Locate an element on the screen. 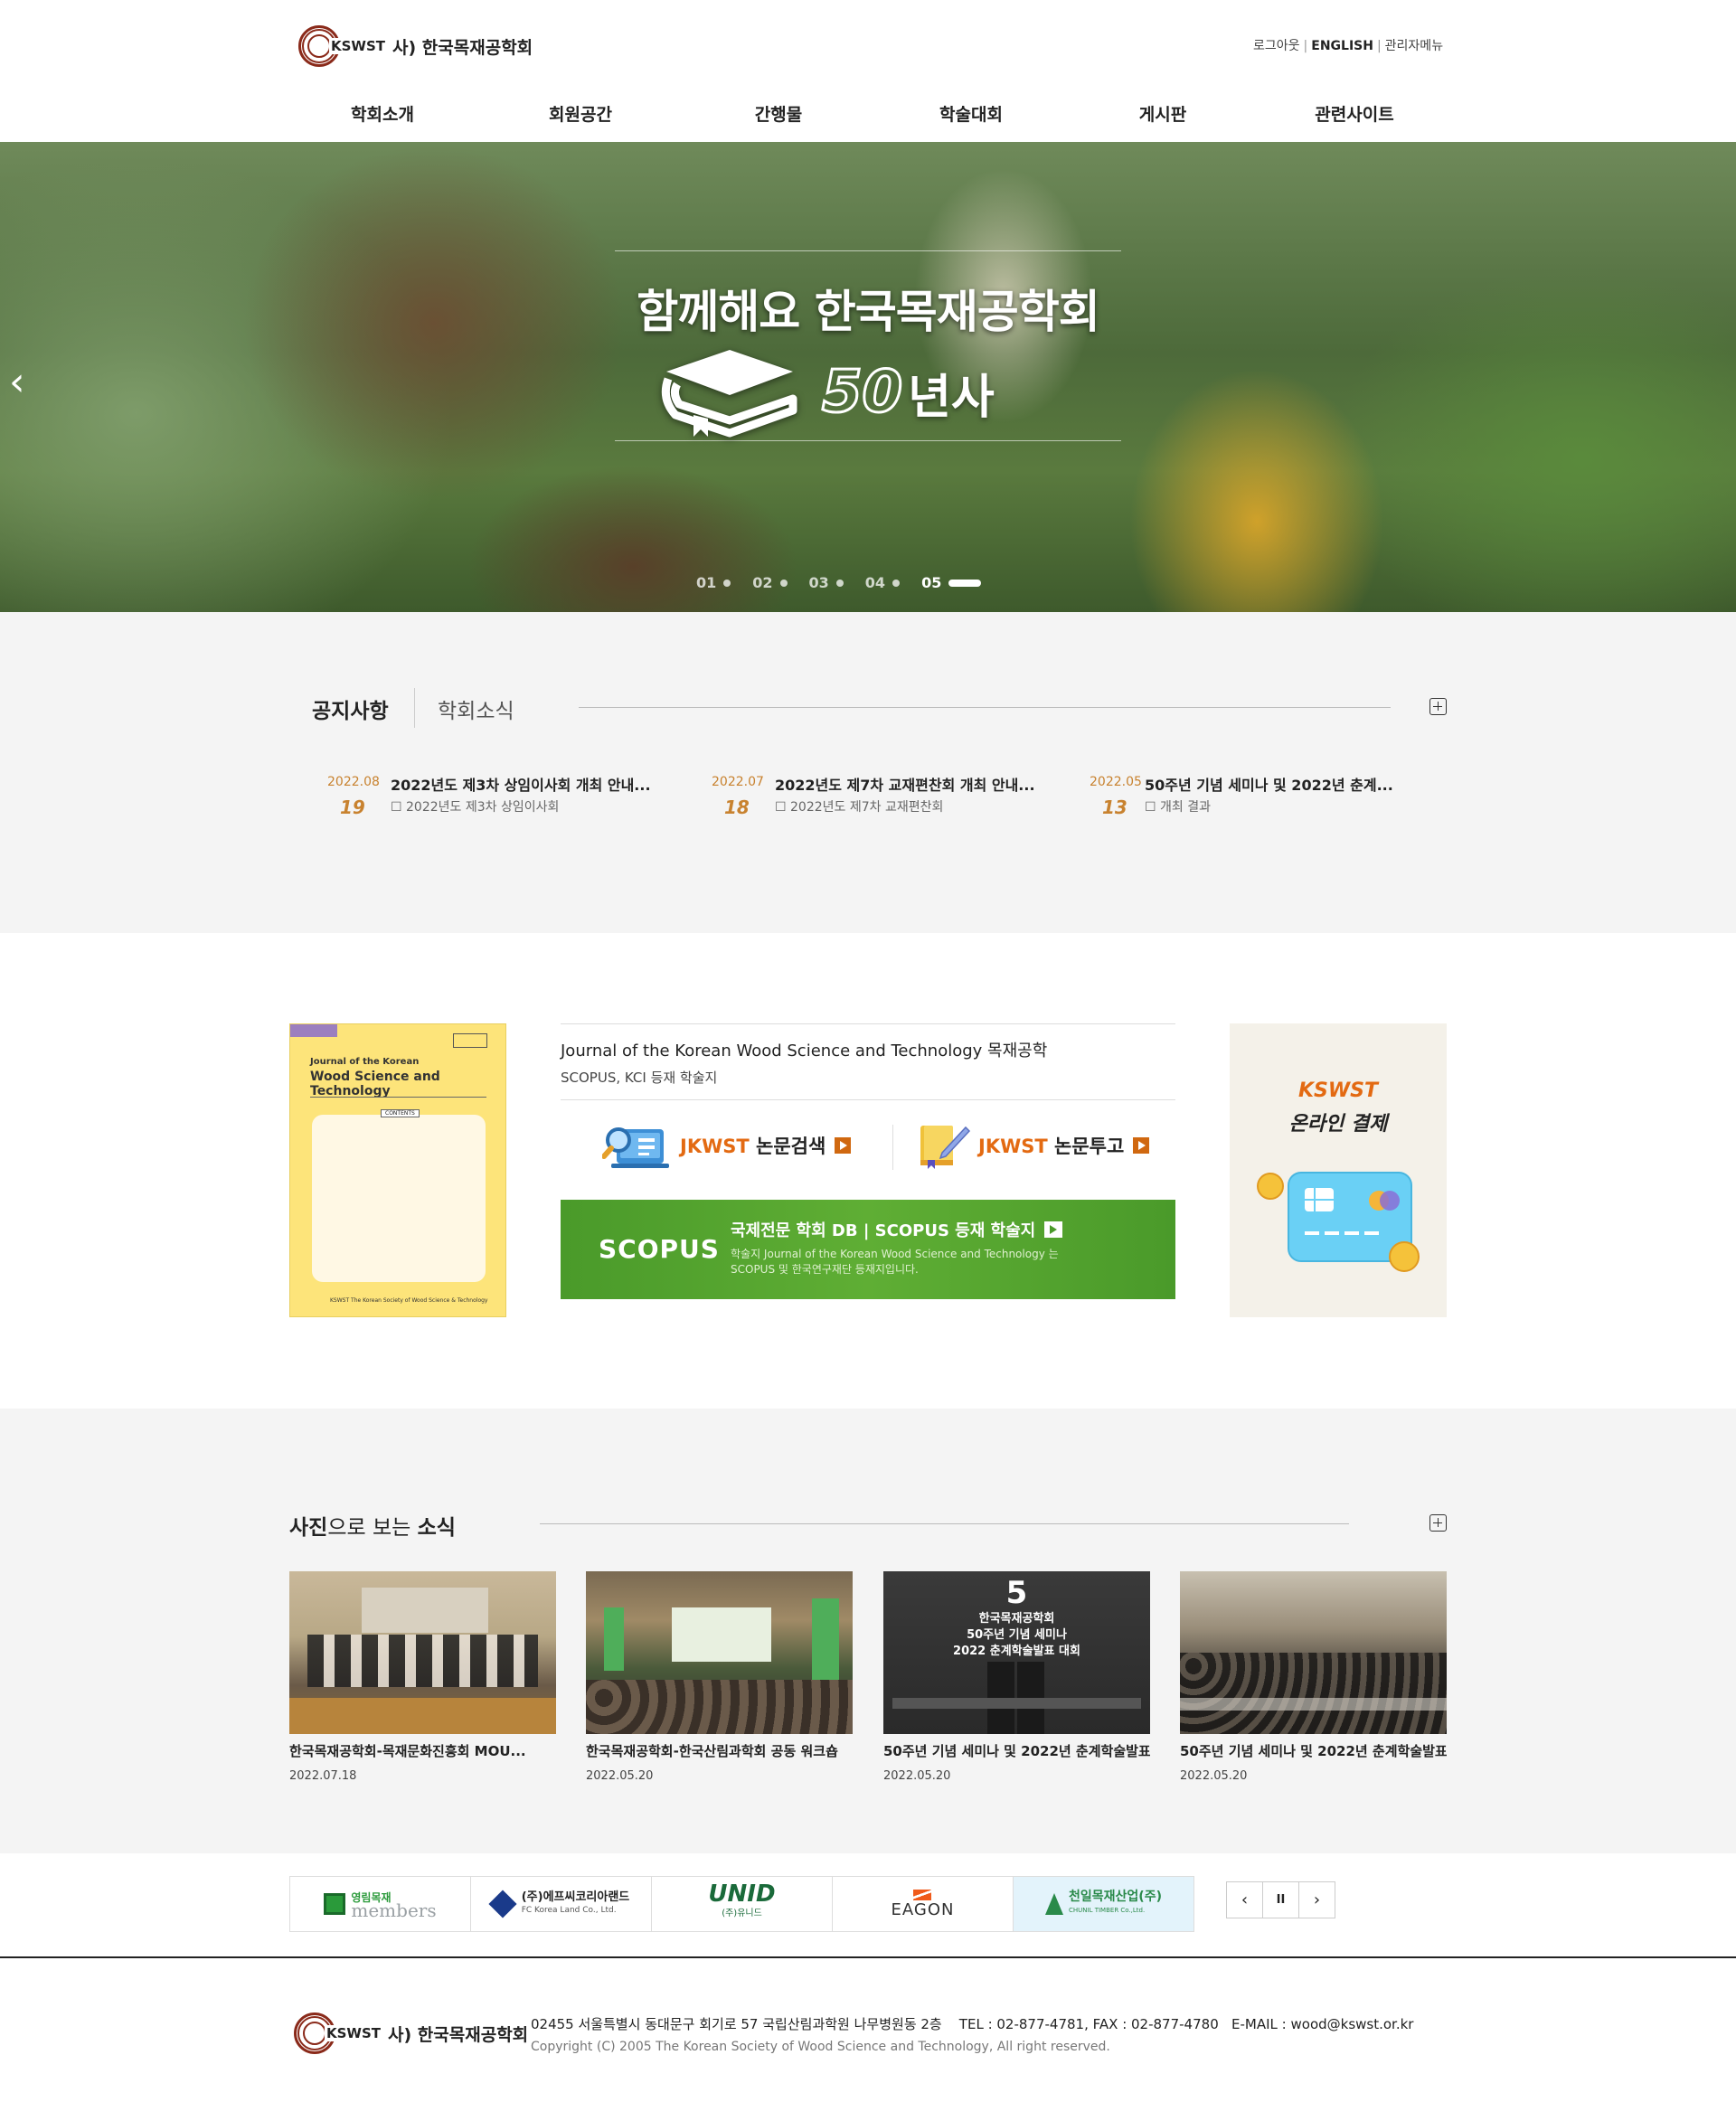 The width and height of the screenshot is (1736, 2102). paper-submit-button: JKWST 논문투고 is located at coordinates (1032, 1145).